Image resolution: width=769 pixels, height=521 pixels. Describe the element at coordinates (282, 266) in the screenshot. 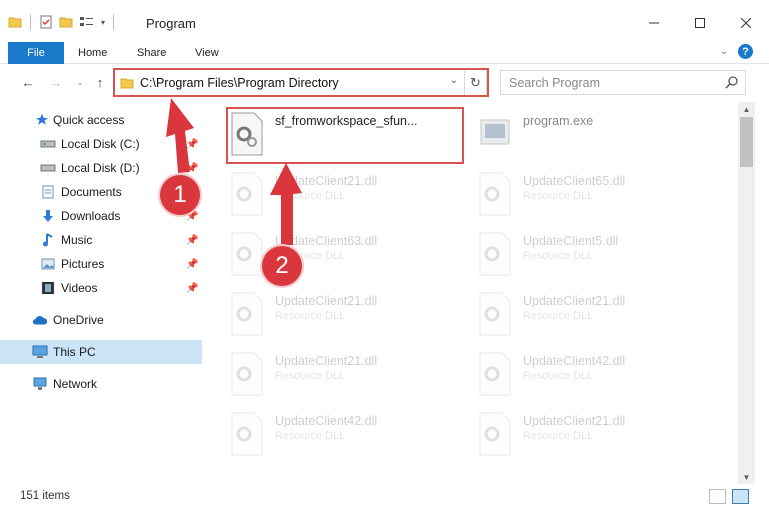

I see `annotation-step-2: 2` at that location.